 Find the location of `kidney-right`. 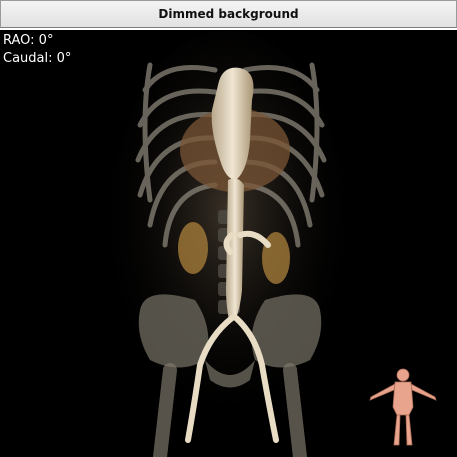

kidney-right is located at coordinates (193, 248).